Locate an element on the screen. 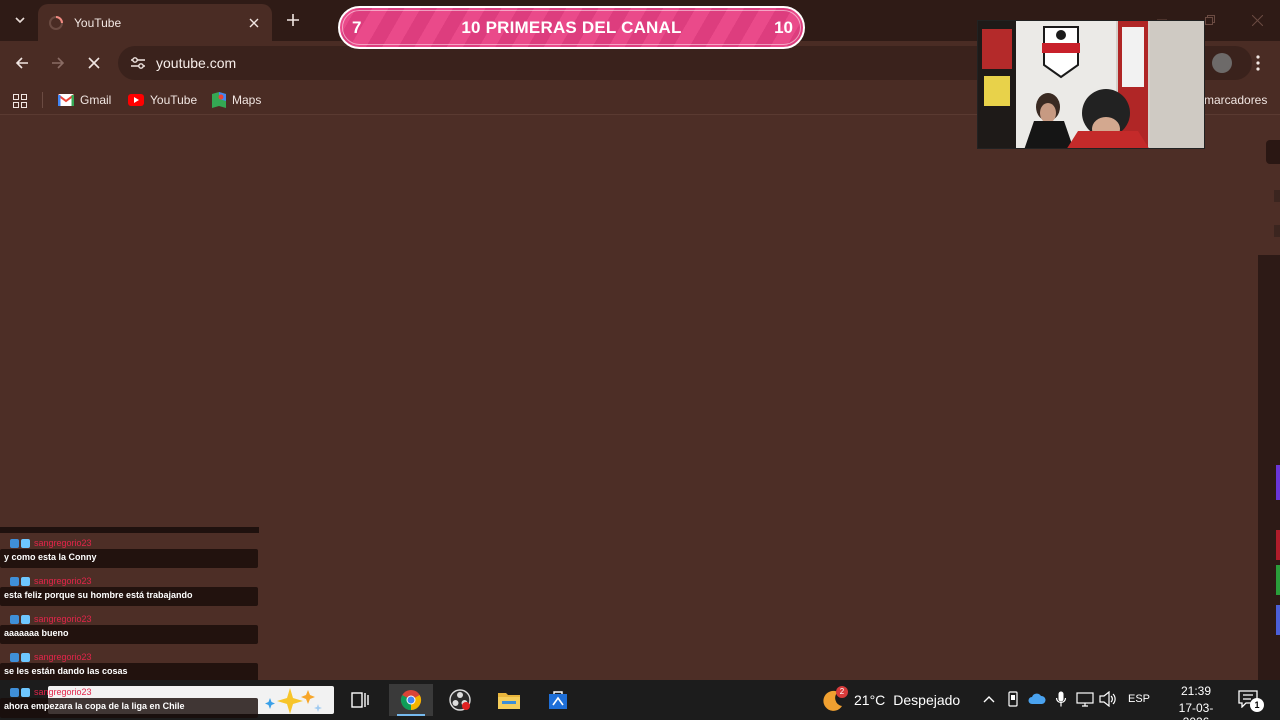 This screenshot has width=1280, height=720. stream-title-banner: 7 10 PRIMERAS DEL CANAL 10 is located at coordinates (571, 27).